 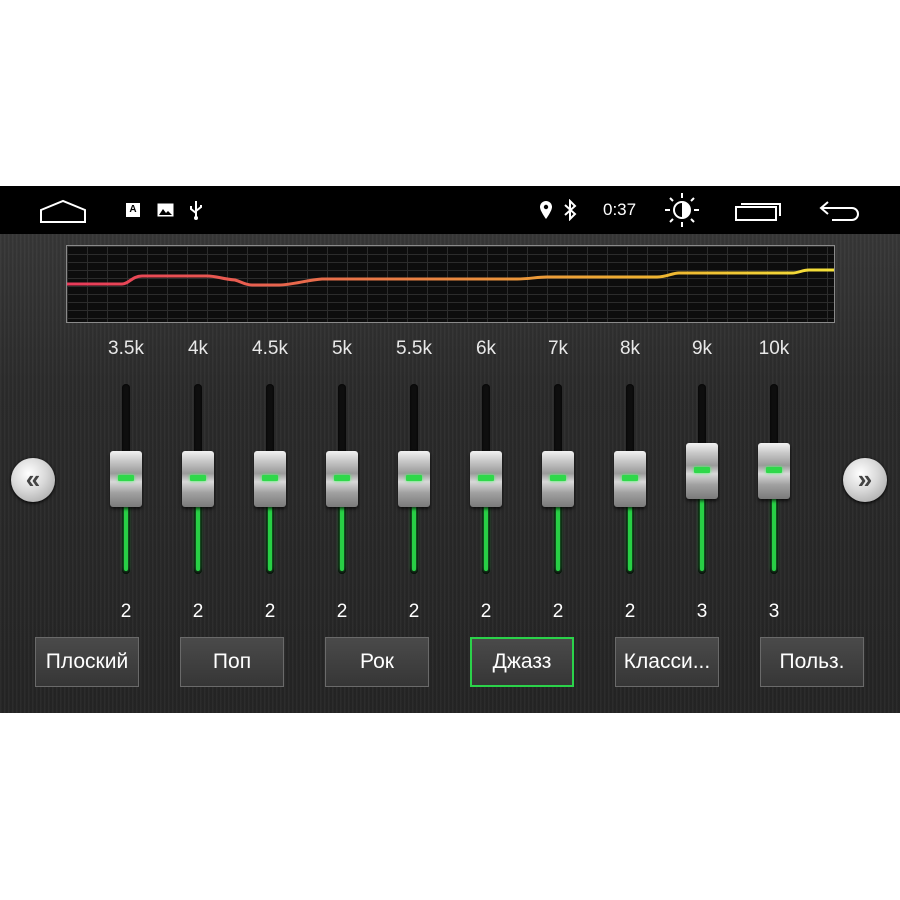 I want to click on recent-apps-icon, so click(x=758, y=211).